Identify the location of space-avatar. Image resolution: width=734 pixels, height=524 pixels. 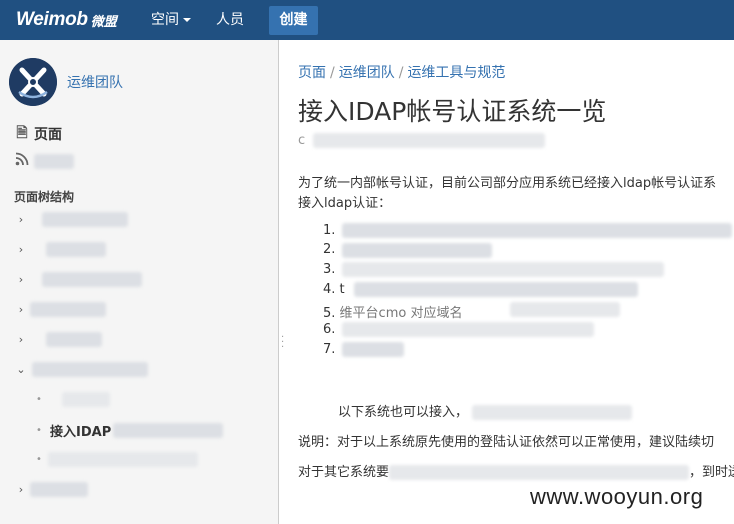
(33, 82).